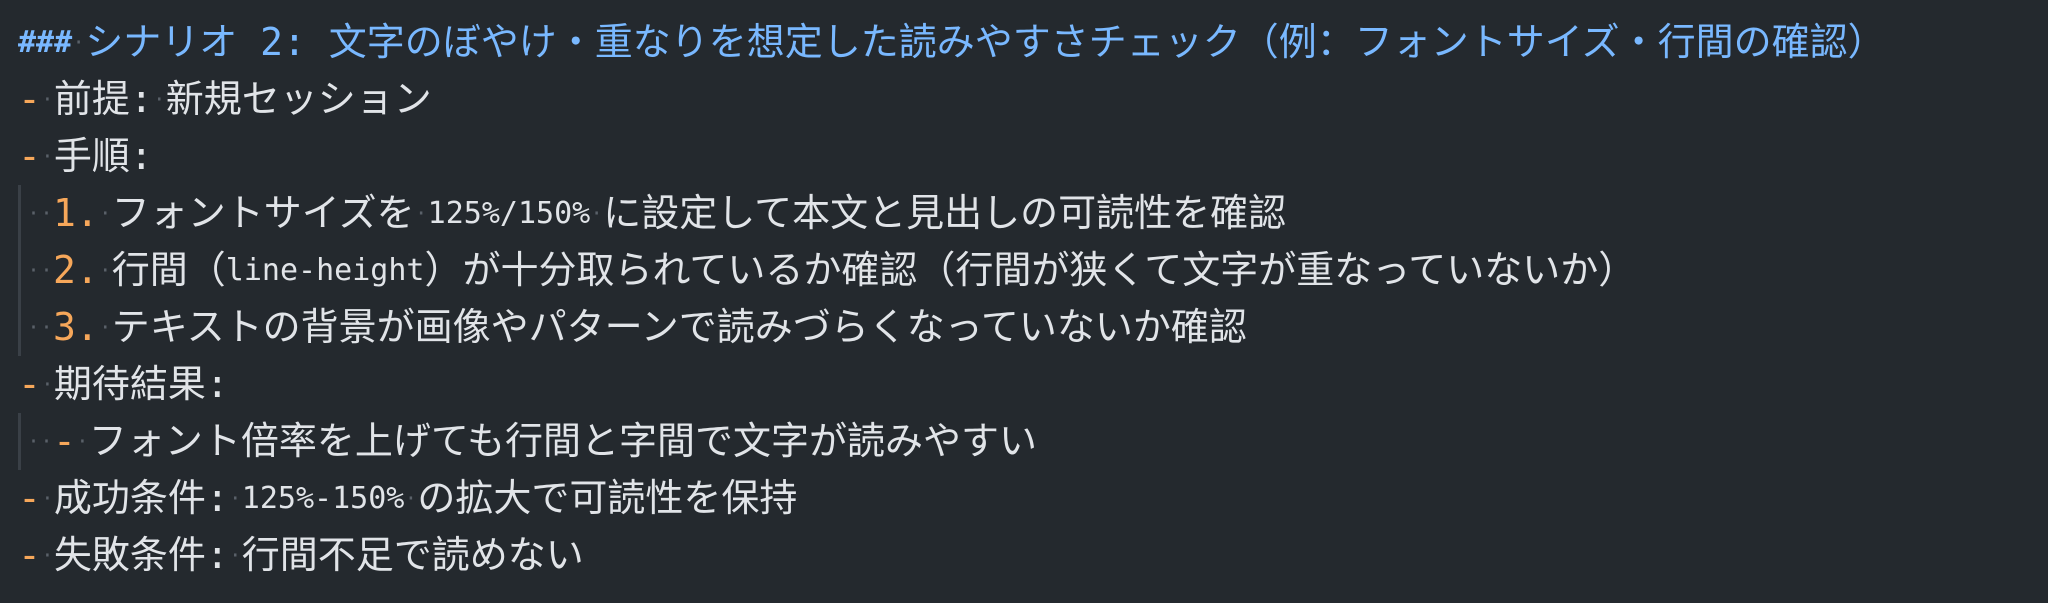 The width and height of the screenshot is (2048, 603). What do you see at coordinates (1033, 99) in the screenshot?
I see `precondition-line: - · 前提: · 新規セッション` at bounding box center [1033, 99].